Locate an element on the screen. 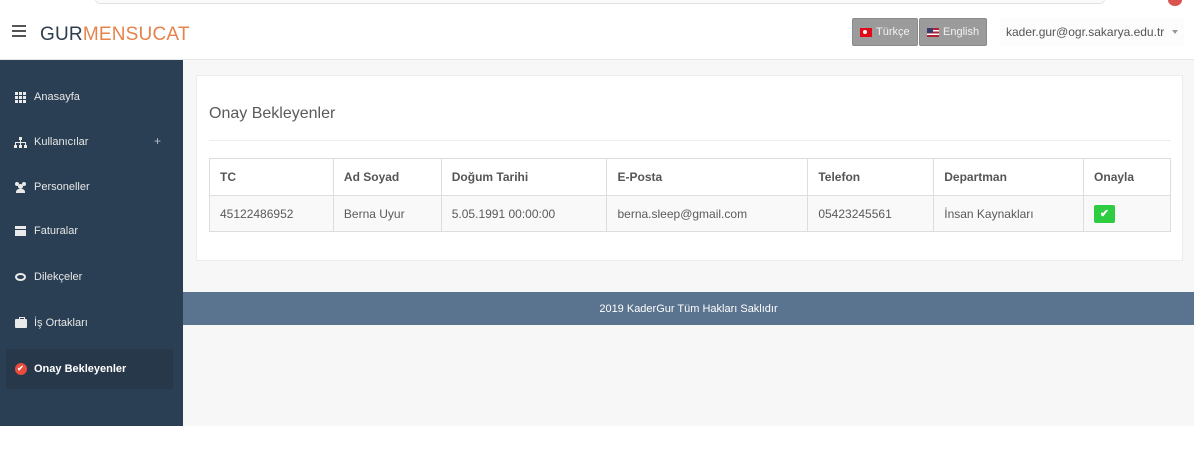 Image resolution: width=1194 pixels, height=450 pixels. language-english-button: English is located at coordinates (953, 32).